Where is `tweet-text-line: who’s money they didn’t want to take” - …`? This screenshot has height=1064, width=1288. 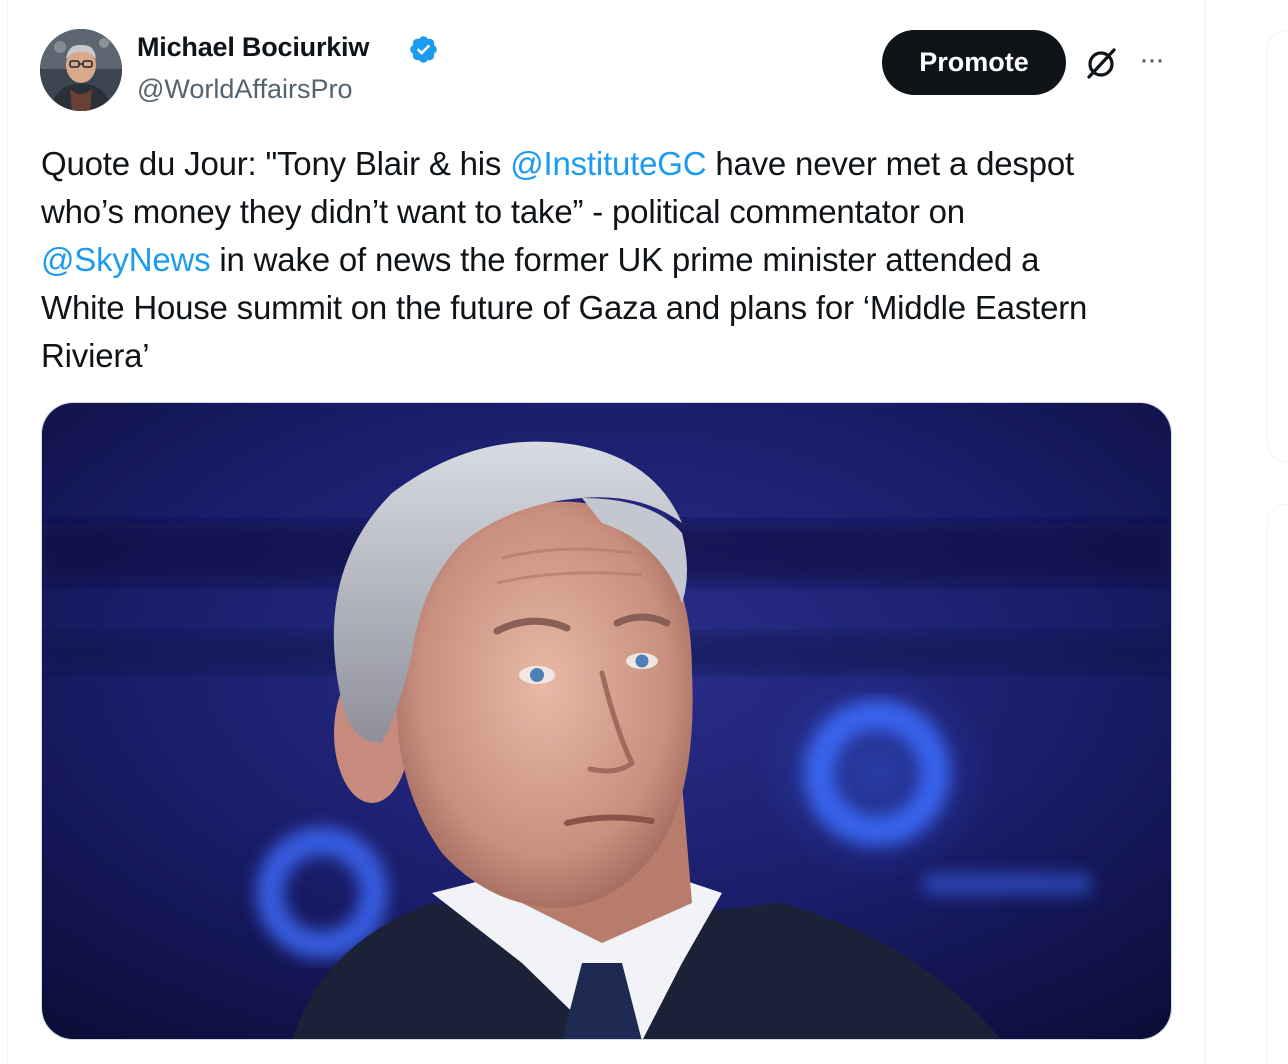 tweet-text-line: who’s money they didn’t want to take” - … is located at coordinates (611, 212).